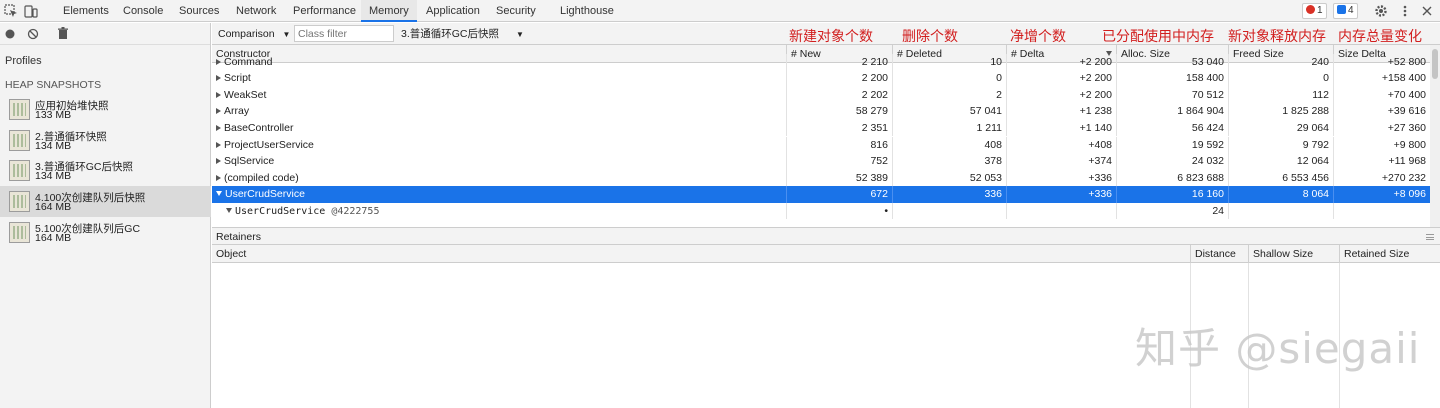 The image size is (1440, 408). I want to click on snapshot-item: 3.普通循环GC后快照 134 MB, so click(105, 170).